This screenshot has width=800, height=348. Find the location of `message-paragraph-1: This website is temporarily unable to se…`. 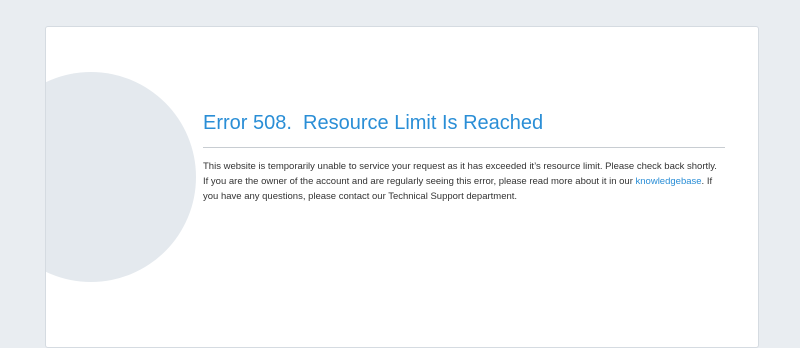

message-paragraph-1: This website is temporarily unable to se… is located at coordinates (460, 166).